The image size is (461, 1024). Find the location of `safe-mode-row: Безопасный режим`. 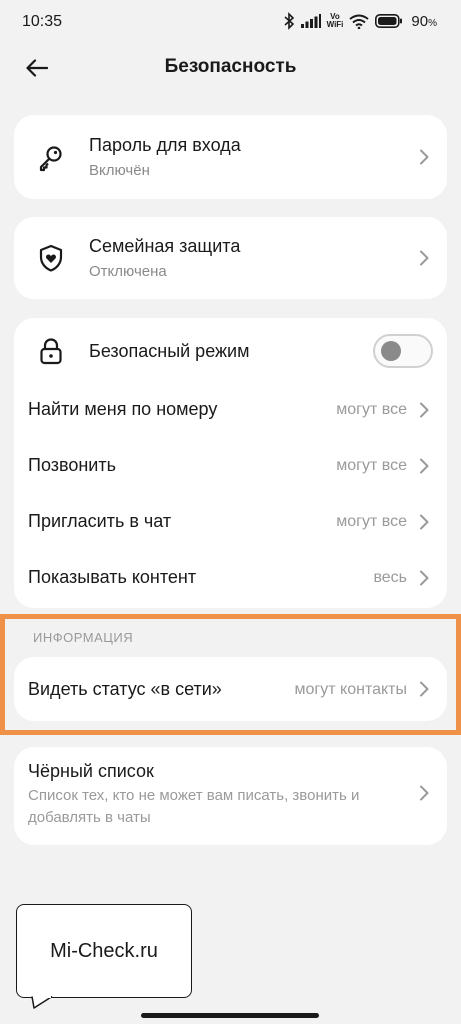

safe-mode-row: Безопасный режим is located at coordinates (230, 350).